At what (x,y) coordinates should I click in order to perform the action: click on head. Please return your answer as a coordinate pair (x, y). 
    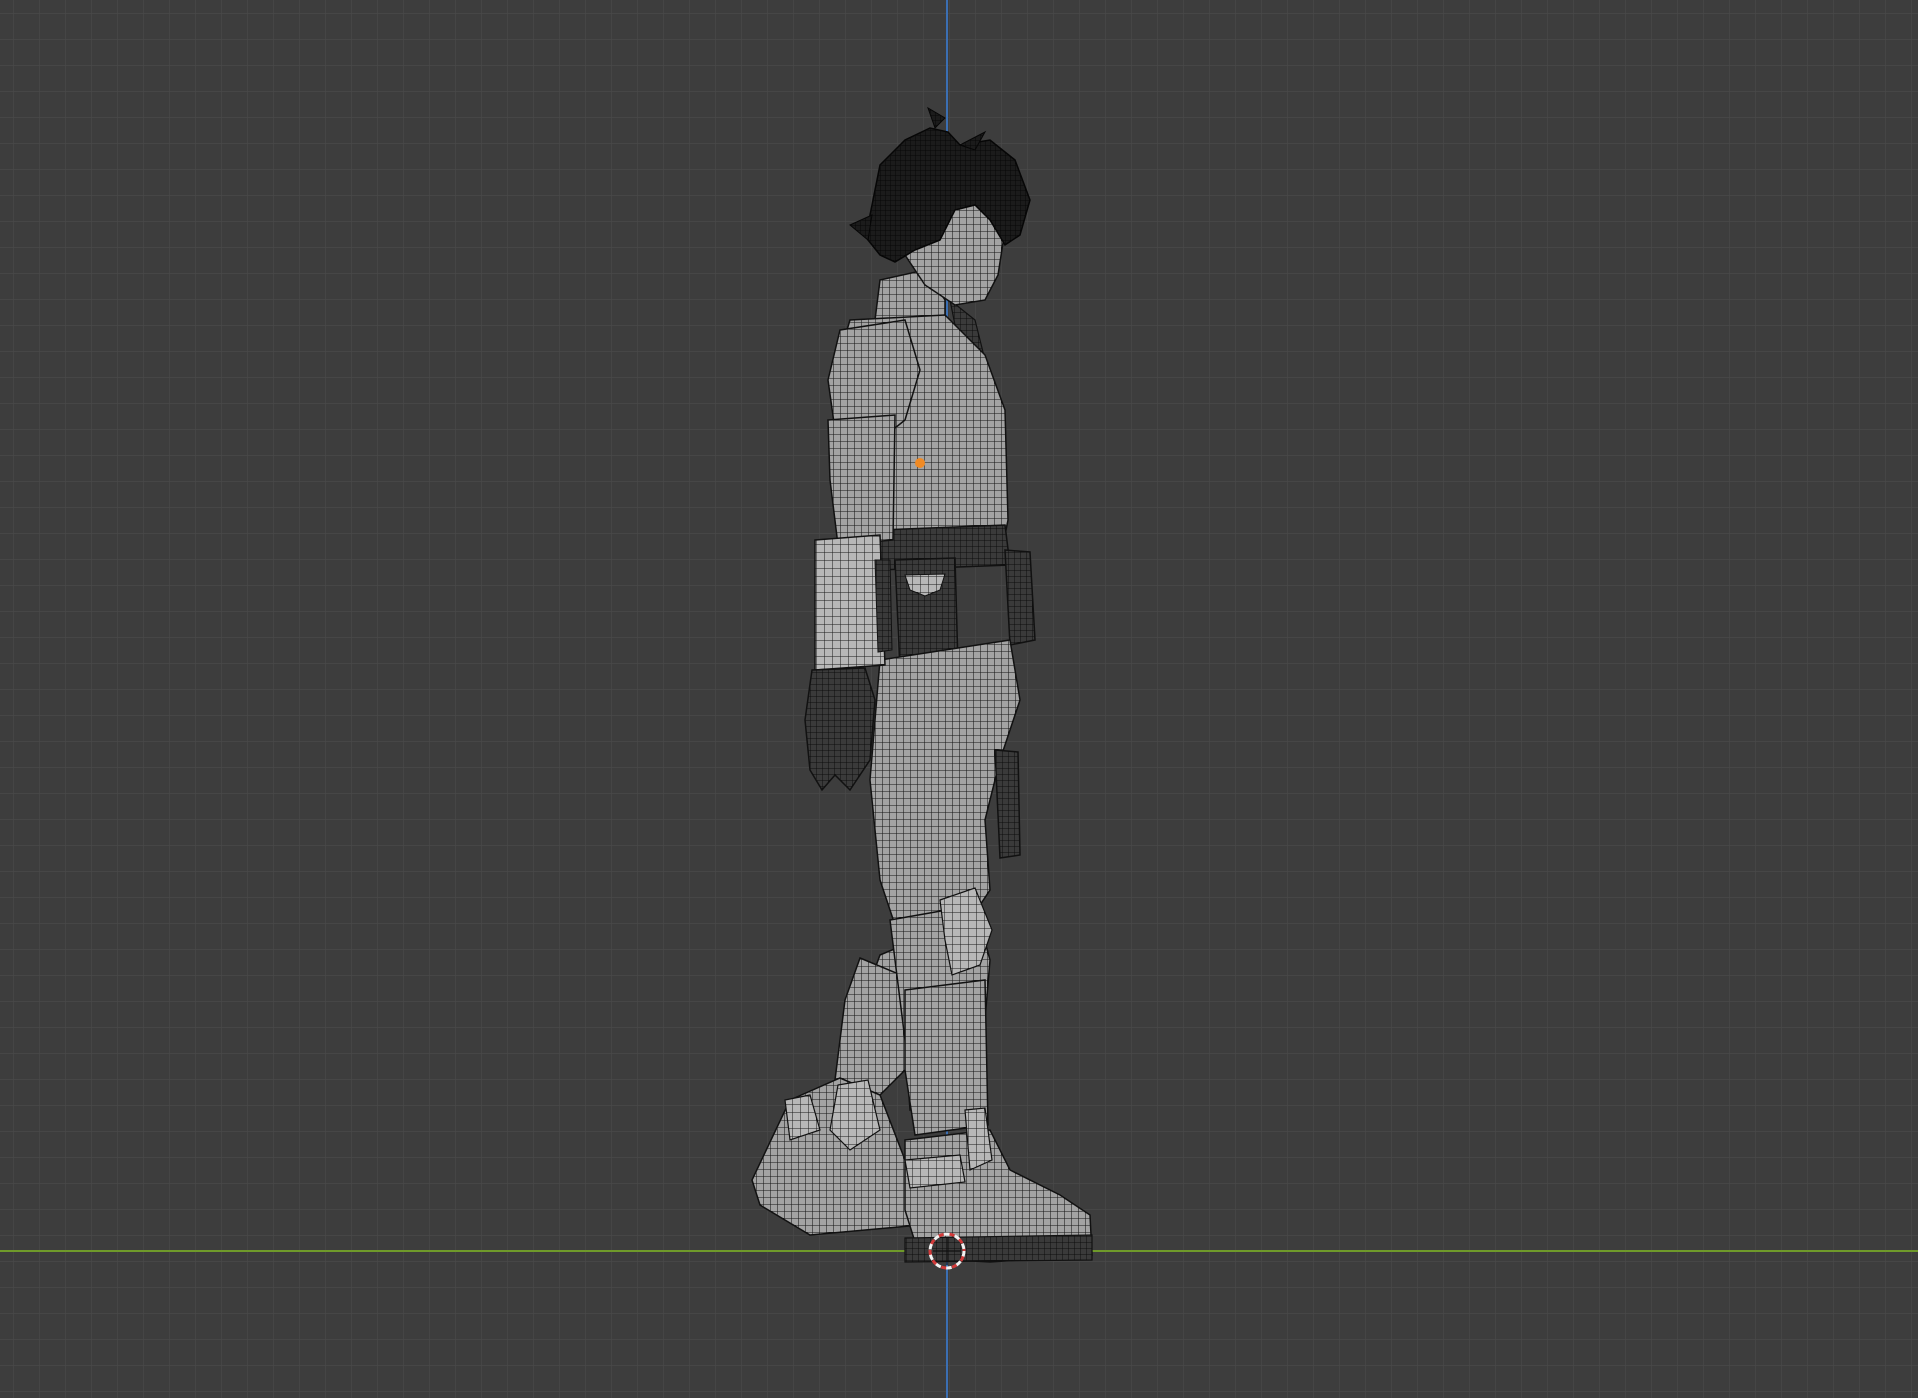
    Looking at the image, I should click on (940, 206).